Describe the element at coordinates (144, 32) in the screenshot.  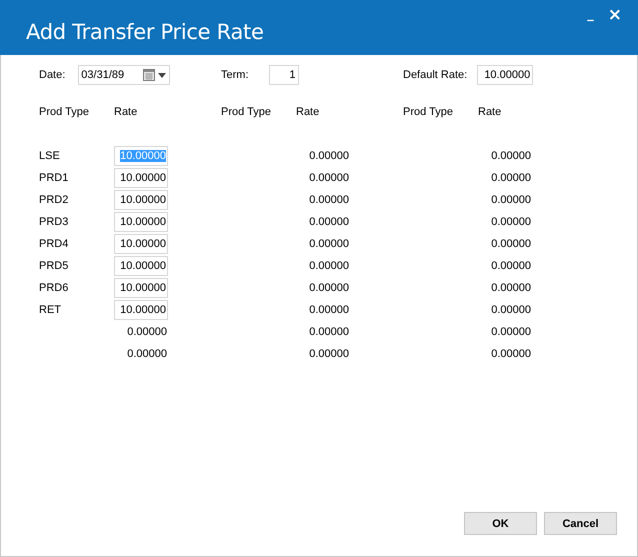
I see `window-title: Add Transfer Price Rate` at that location.